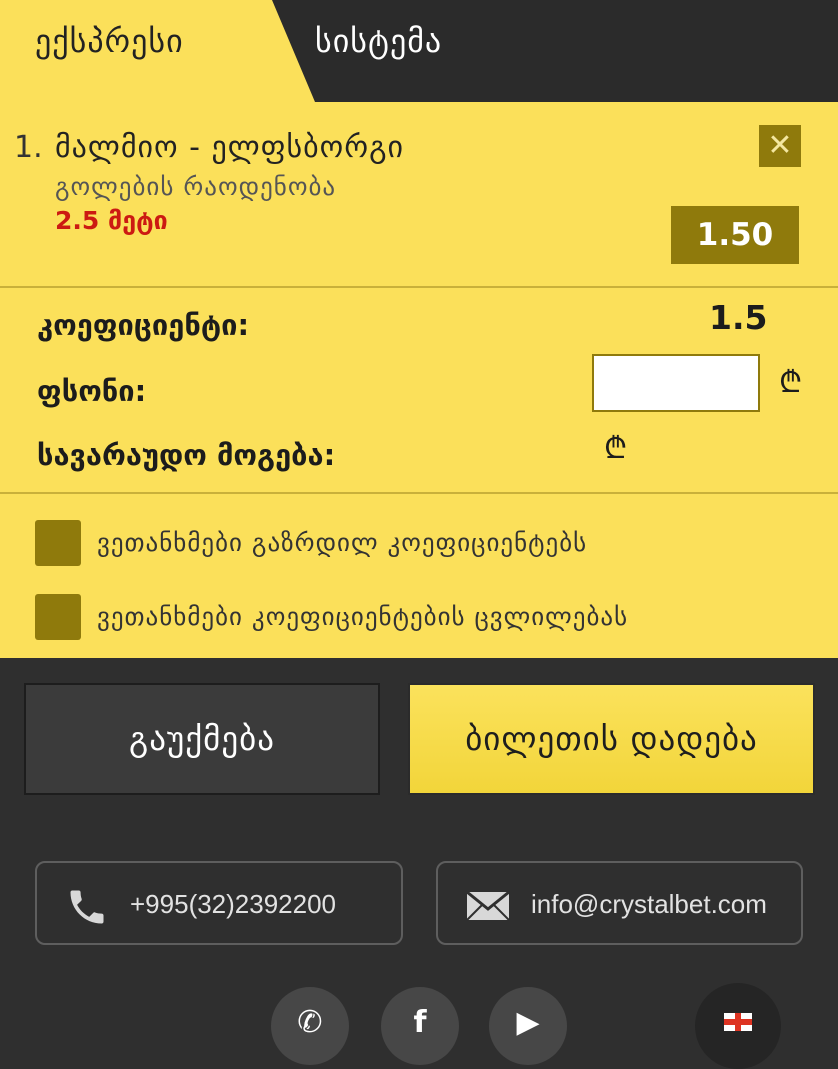 The height and width of the screenshot is (1069, 838). Describe the element at coordinates (611, 739) in the screenshot. I see `place-bet-button: ბილეთის დადება` at that location.